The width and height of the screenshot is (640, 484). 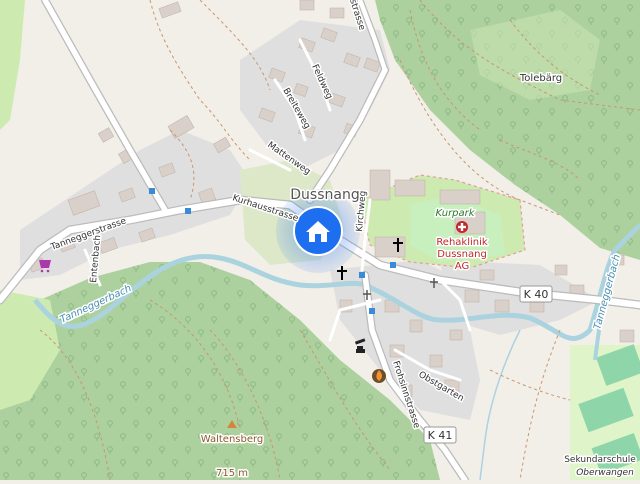 I want to click on label-dussnang: Dussnang, so click(x=324, y=195).